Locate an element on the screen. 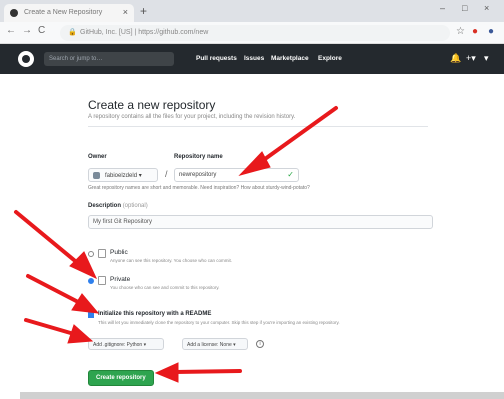 This screenshot has height=399, width=504. page-title: Create a new repository is located at coordinates (152, 105).